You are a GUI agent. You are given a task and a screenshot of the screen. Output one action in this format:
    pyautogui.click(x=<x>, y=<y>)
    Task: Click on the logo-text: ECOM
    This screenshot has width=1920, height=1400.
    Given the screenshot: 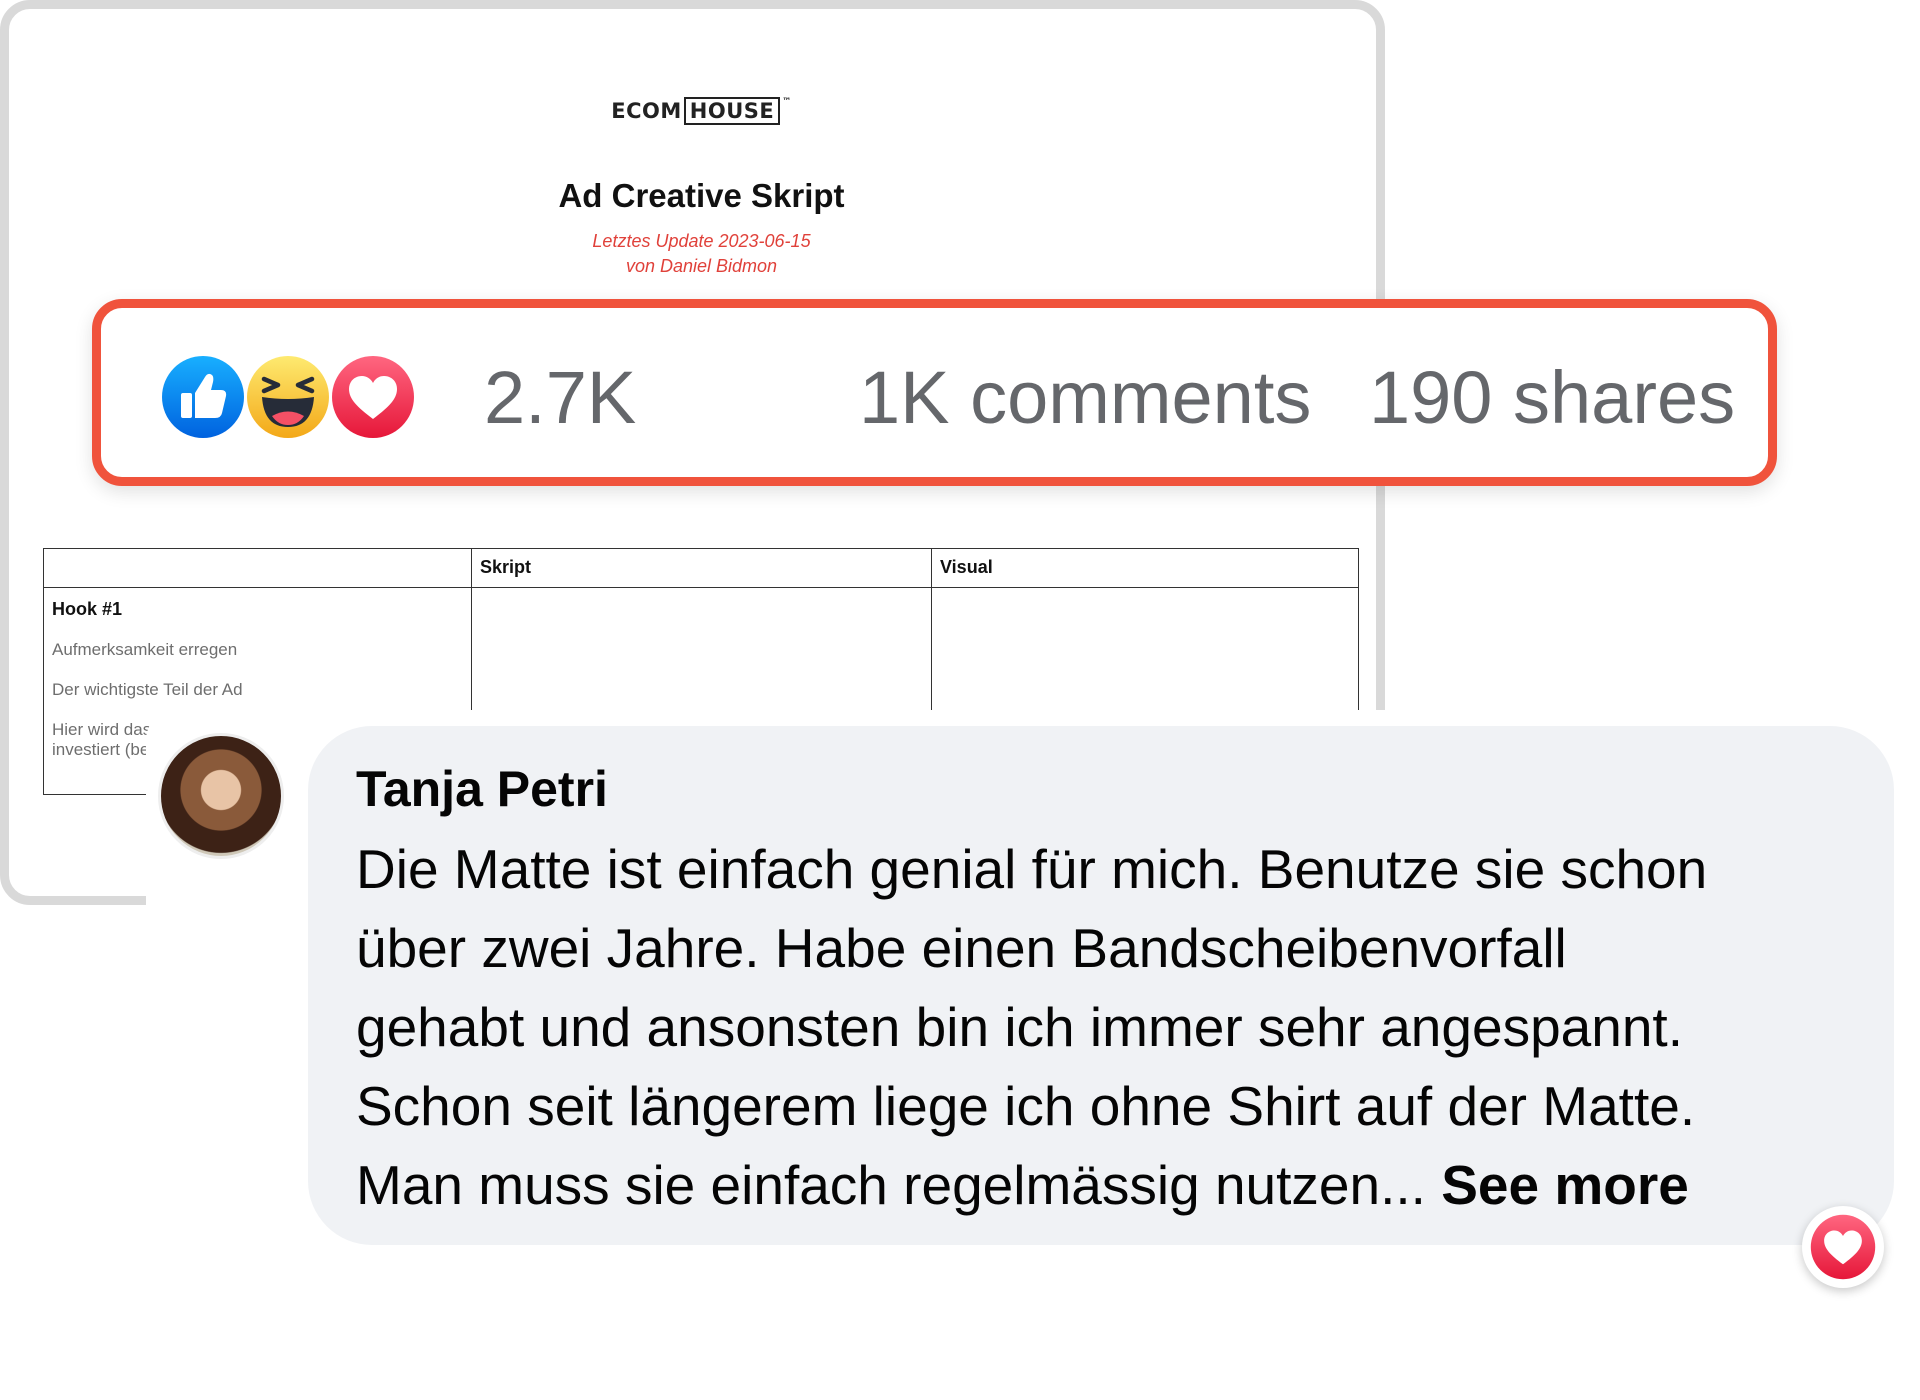 What is the action you would take?
    pyautogui.click(x=646, y=111)
    